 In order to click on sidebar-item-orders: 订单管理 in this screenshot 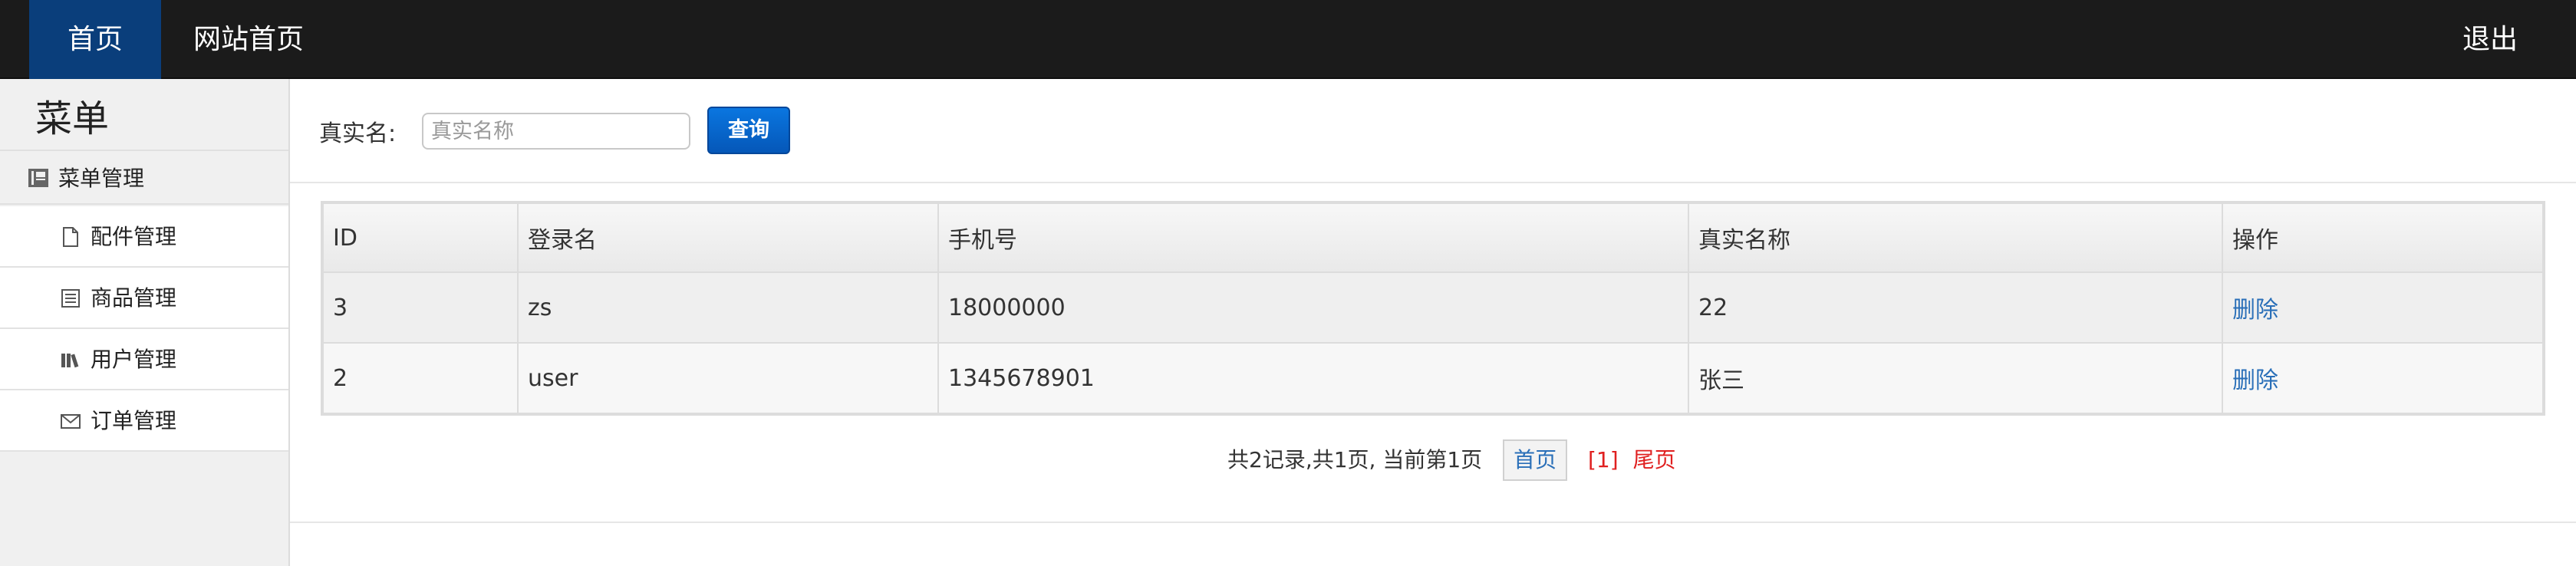, I will do `click(144, 421)`.